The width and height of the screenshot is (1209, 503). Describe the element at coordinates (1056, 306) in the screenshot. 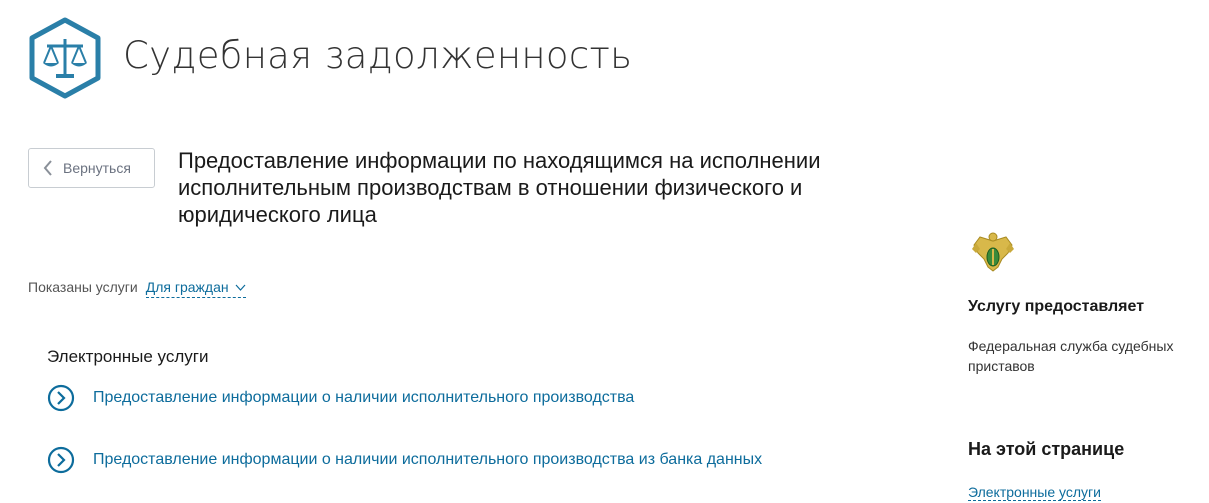

I see `provider-heading: Услугу предоставляет` at that location.